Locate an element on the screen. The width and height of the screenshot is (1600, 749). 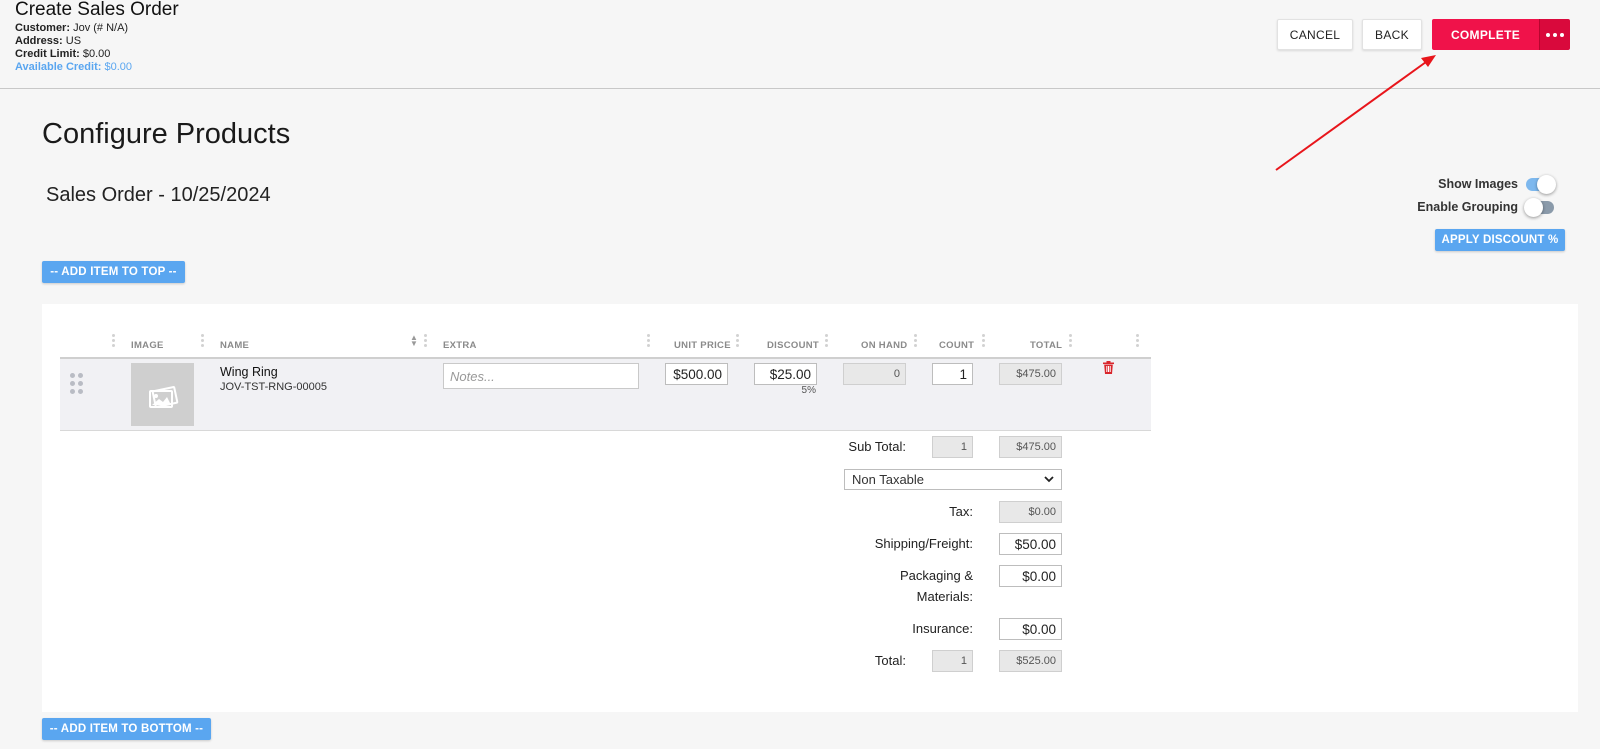
available-credit-label: Available Credit: is located at coordinates (58, 67).